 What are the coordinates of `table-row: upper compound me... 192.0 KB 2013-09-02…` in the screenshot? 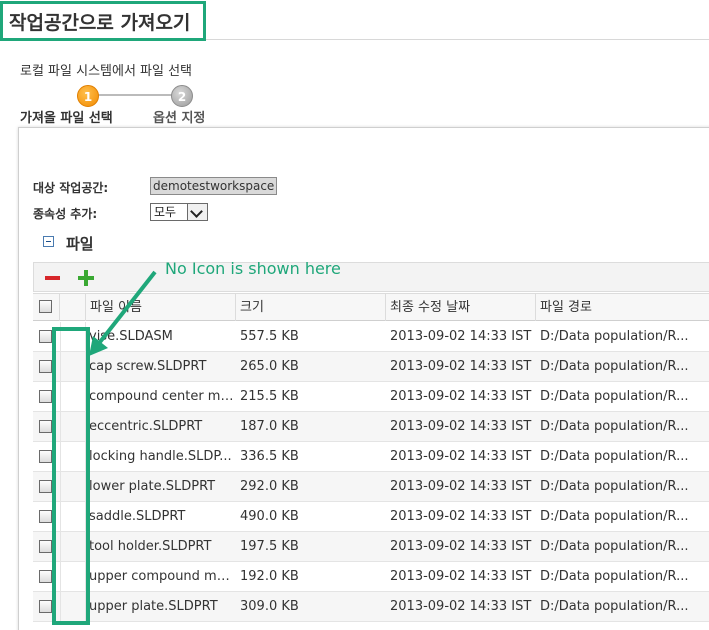 It's located at (371, 577).